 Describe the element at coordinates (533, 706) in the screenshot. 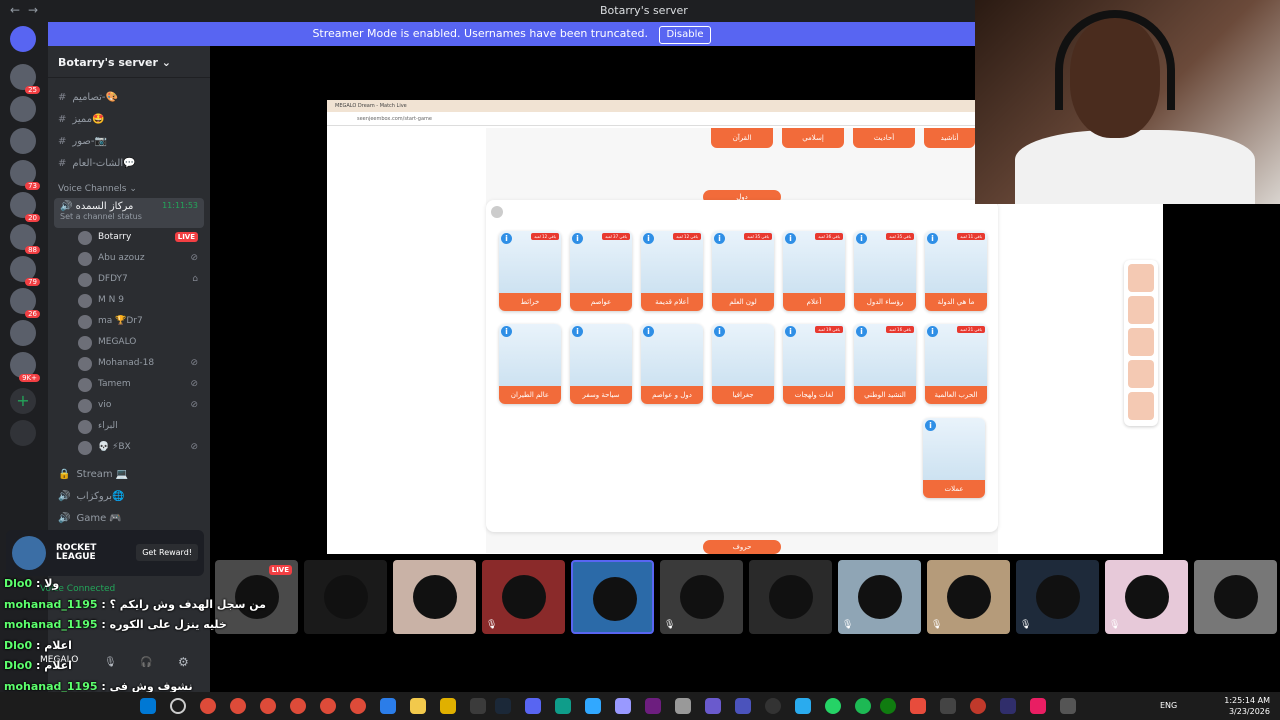

I see `discord-icon` at that location.